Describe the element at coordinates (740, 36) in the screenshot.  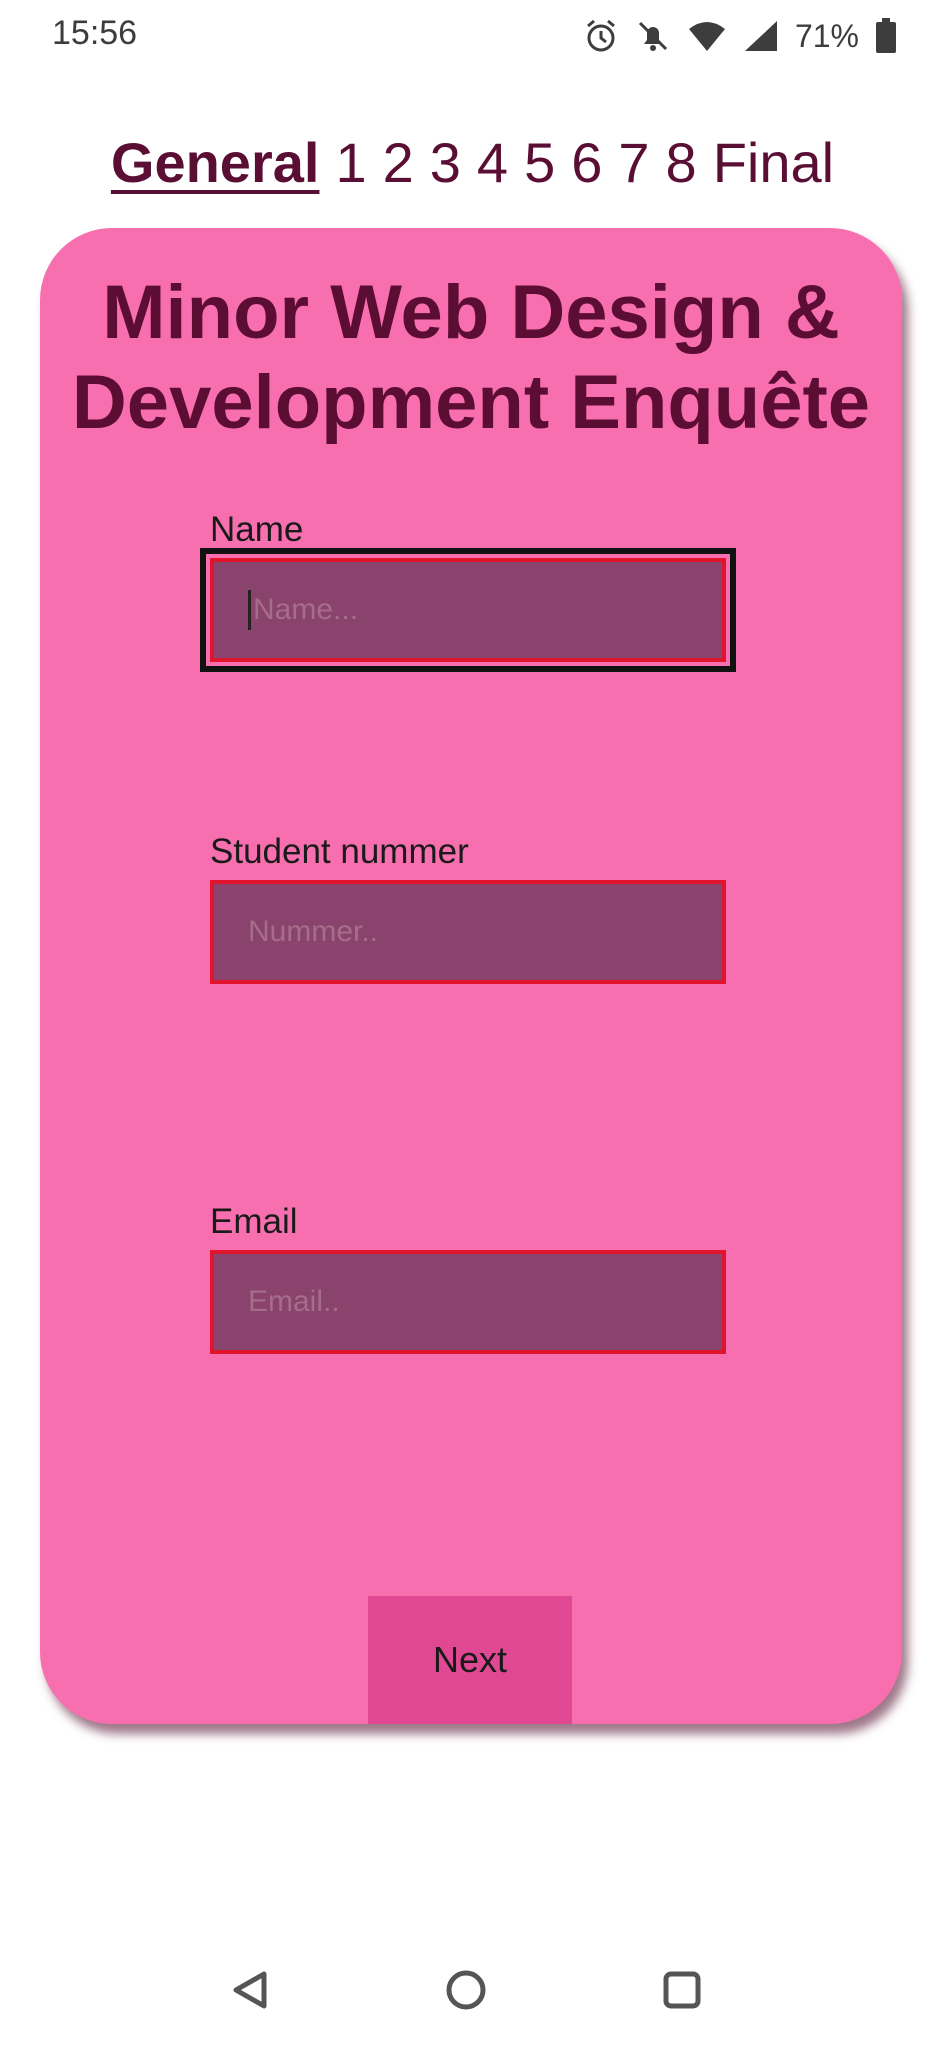
I see `status-icons: 71%` at that location.